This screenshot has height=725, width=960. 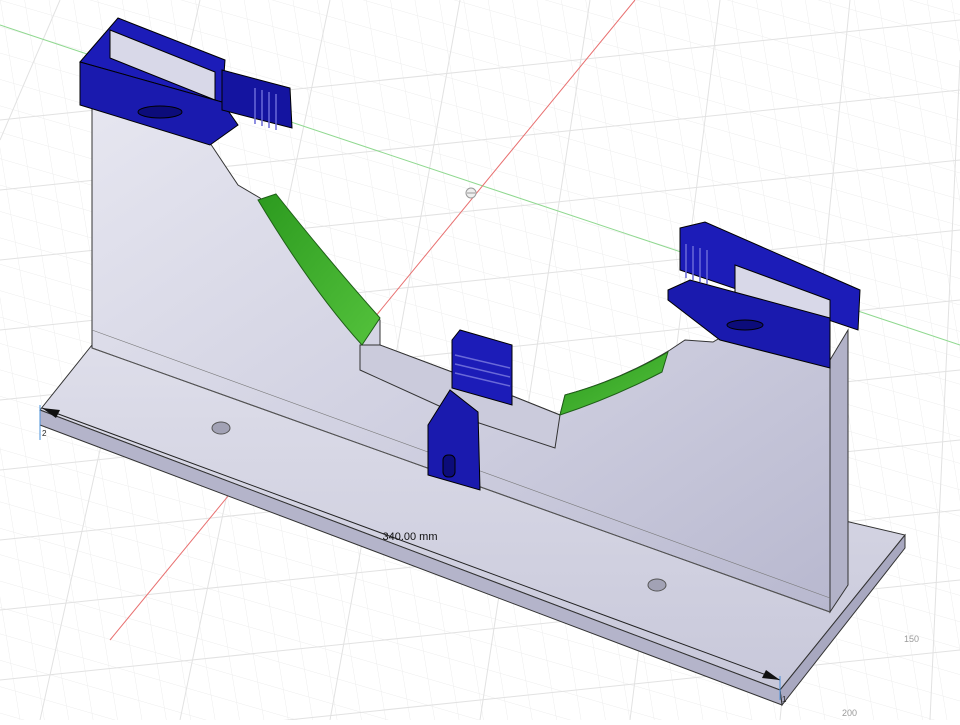 I want to click on grid-label-200: 200, so click(x=849, y=713).